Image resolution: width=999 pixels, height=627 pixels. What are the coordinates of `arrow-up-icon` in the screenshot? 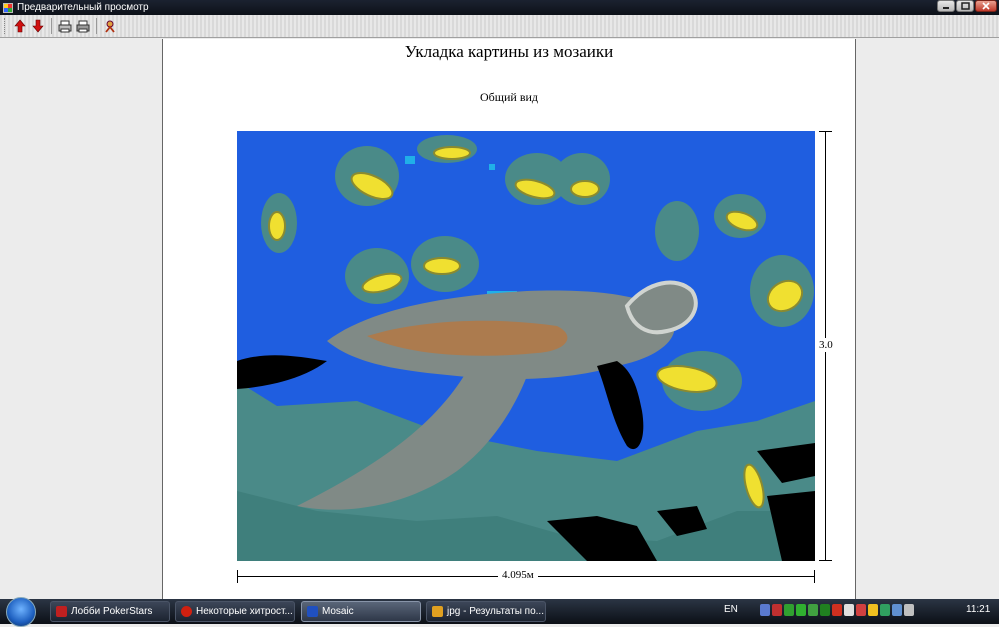 It's located at (20, 26).